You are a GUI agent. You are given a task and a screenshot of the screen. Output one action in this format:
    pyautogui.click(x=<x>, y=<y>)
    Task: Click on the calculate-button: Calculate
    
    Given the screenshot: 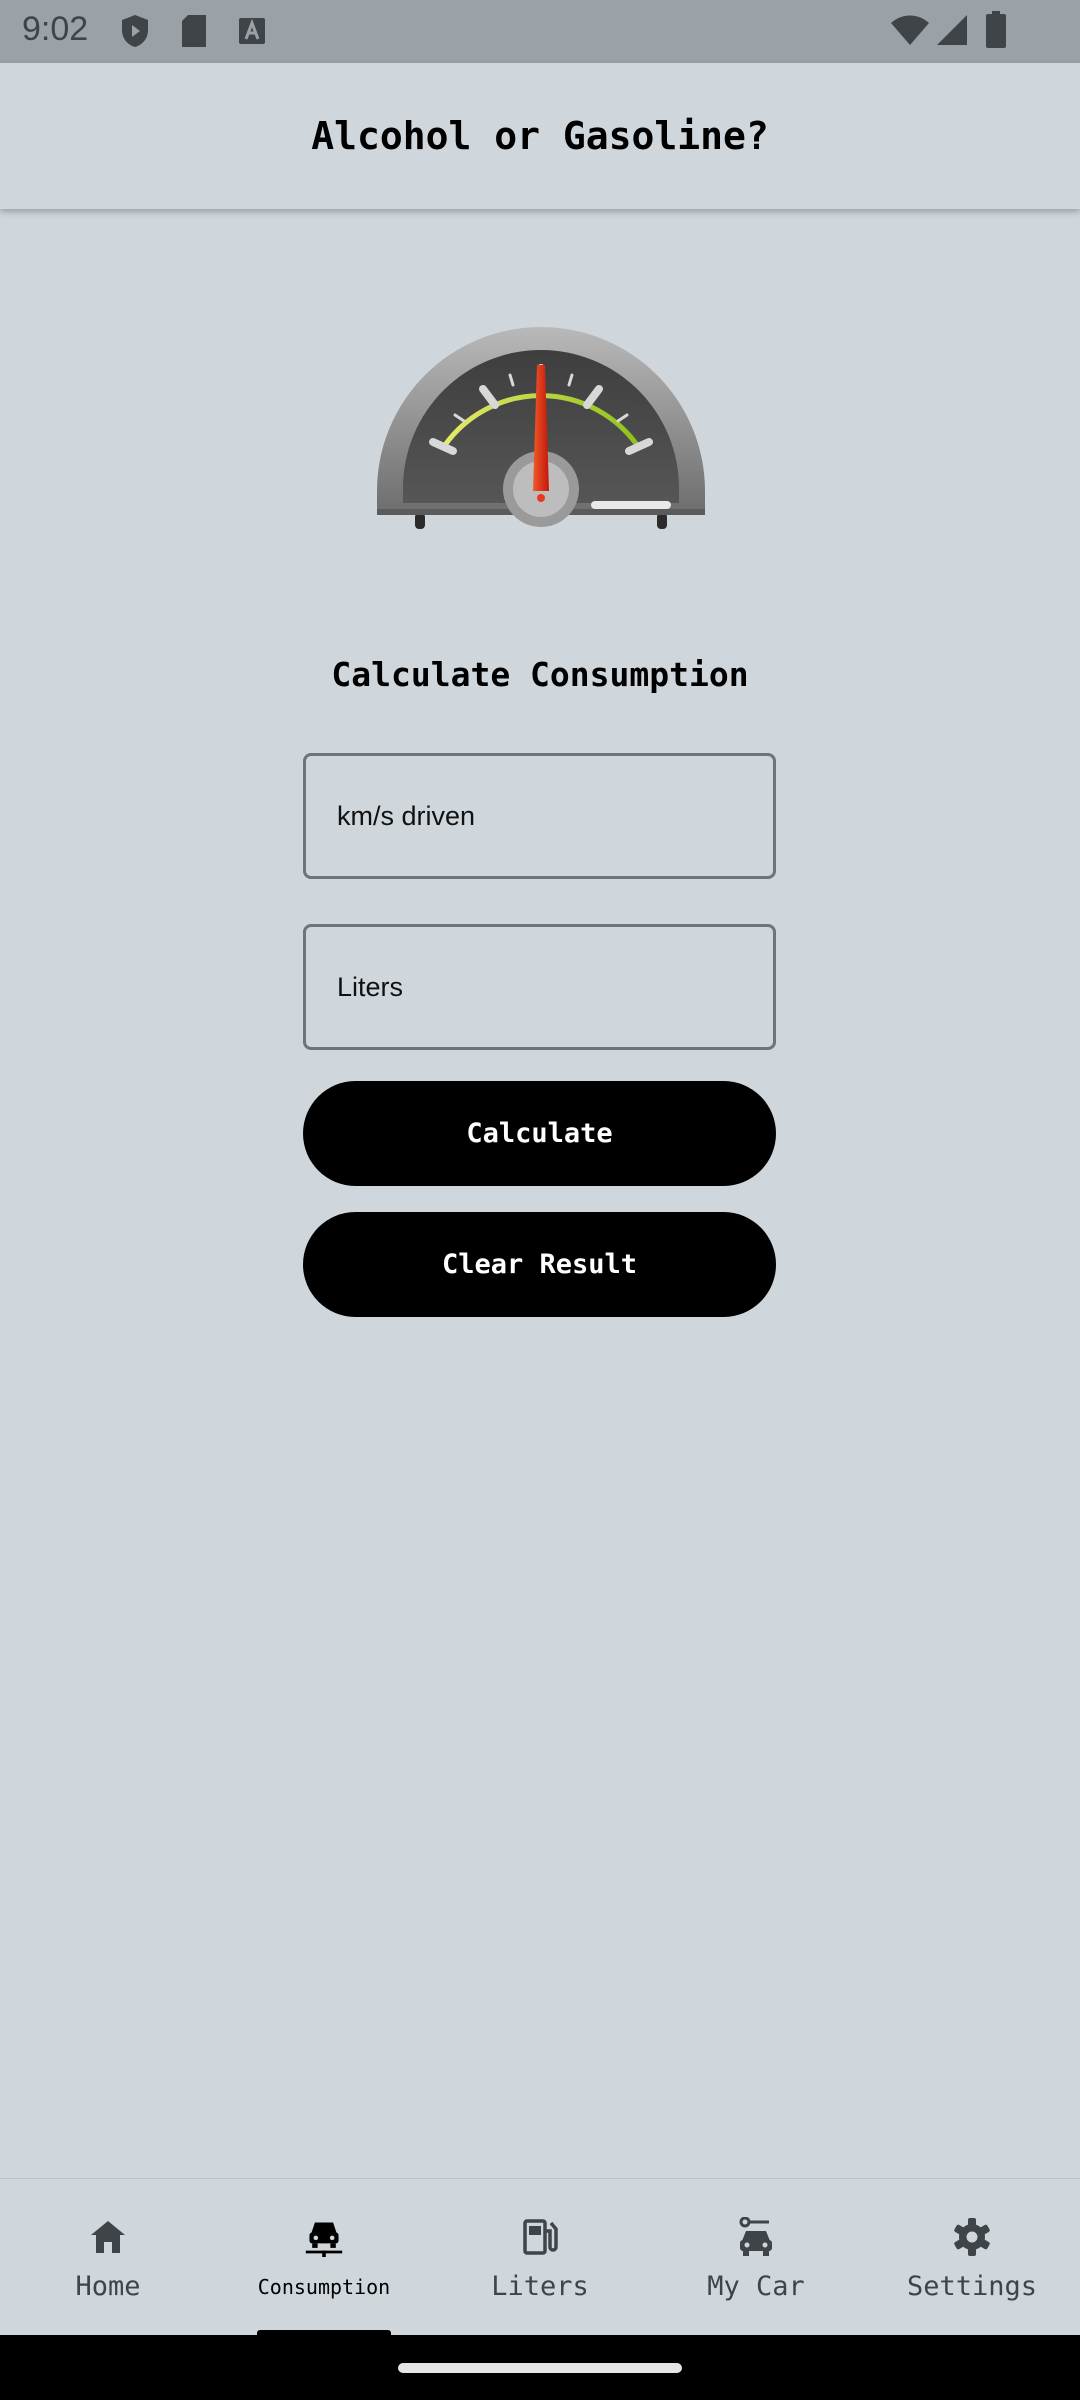 What is the action you would take?
    pyautogui.click(x=539, y=1133)
    